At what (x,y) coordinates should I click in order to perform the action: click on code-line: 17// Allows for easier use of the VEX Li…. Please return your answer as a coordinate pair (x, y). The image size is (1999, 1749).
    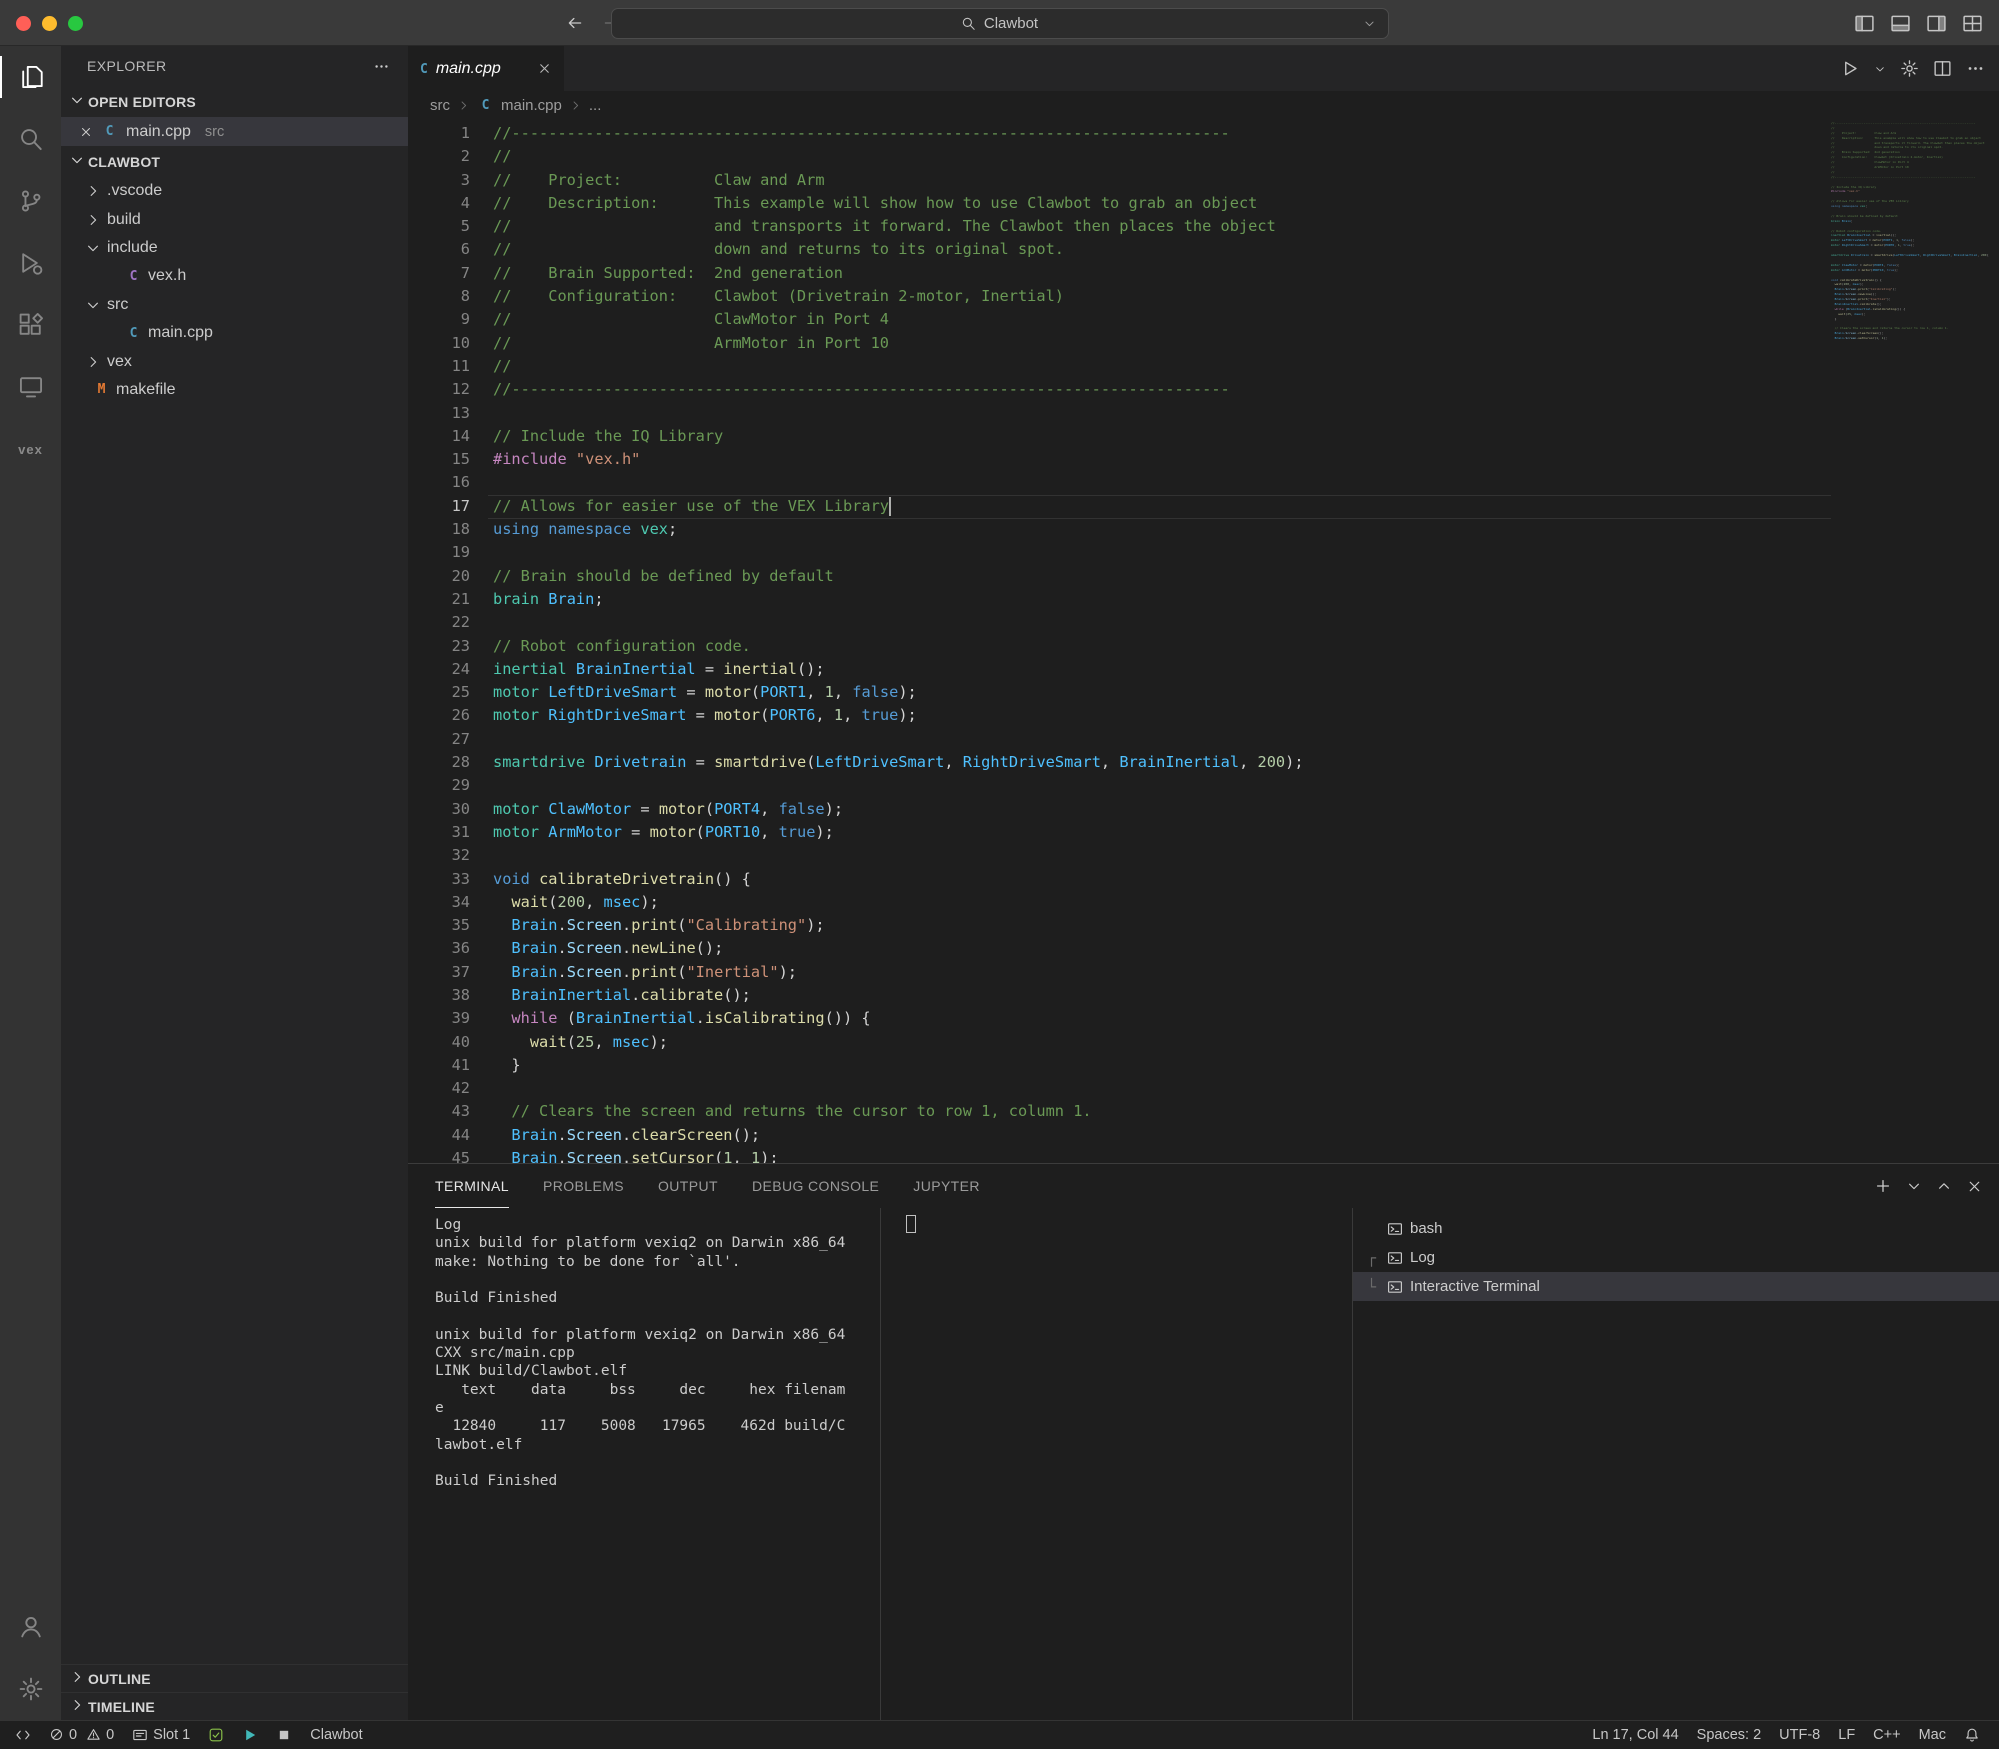
    Looking at the image, I should click on (1115, 506).